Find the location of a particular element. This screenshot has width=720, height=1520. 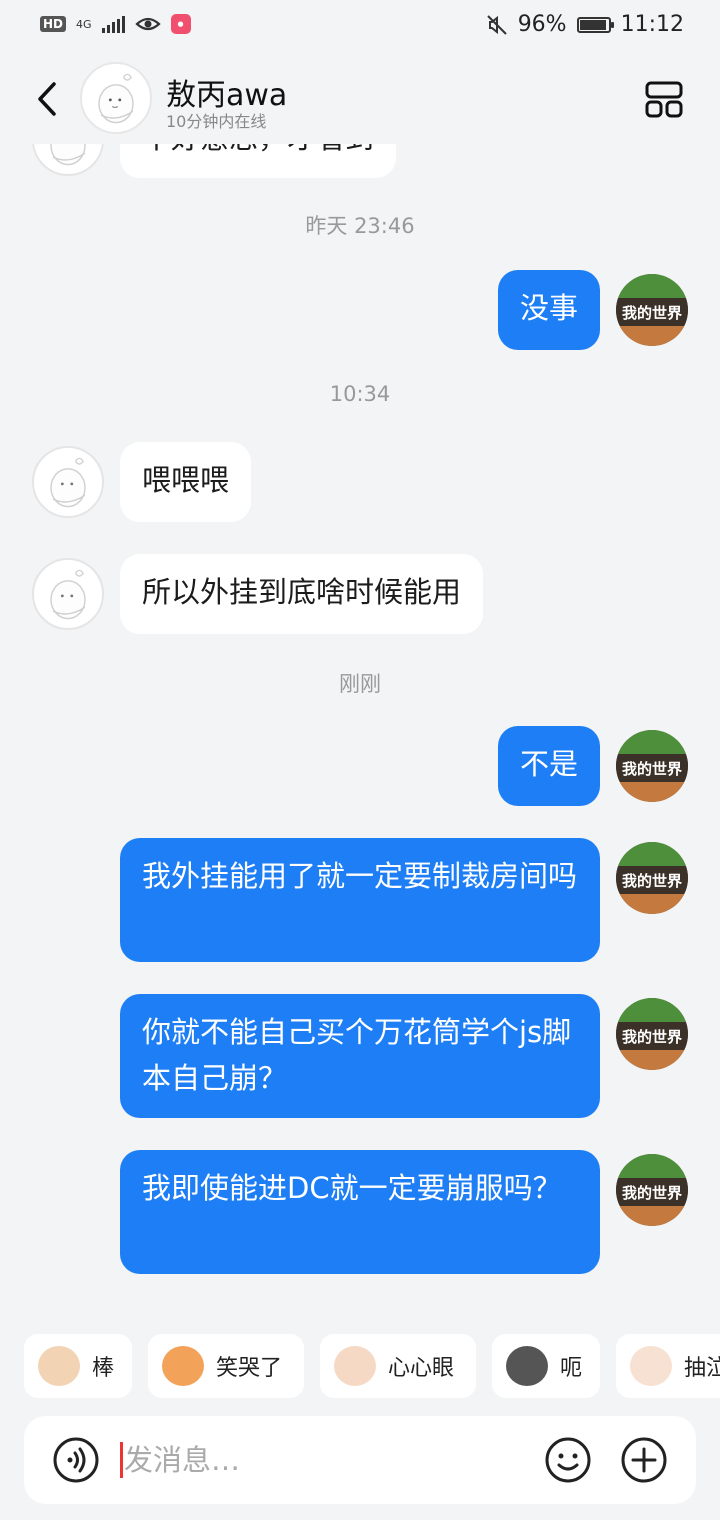

text-caret is located at coordinates (121, 1460).